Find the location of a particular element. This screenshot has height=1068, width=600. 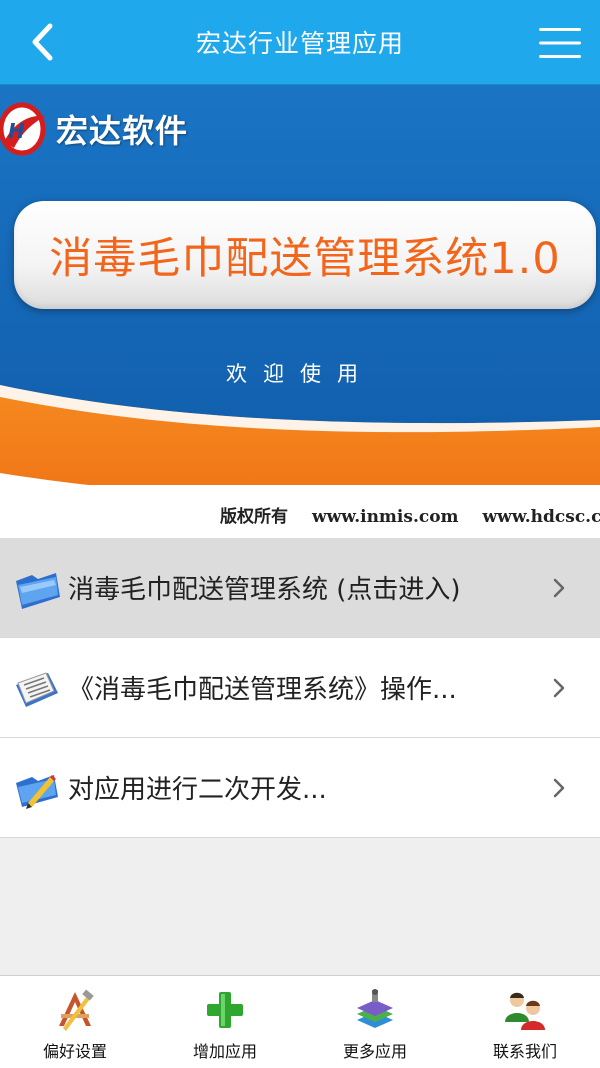

page-title: 宏达行业管理应用 is located at coordinates (299, 43).